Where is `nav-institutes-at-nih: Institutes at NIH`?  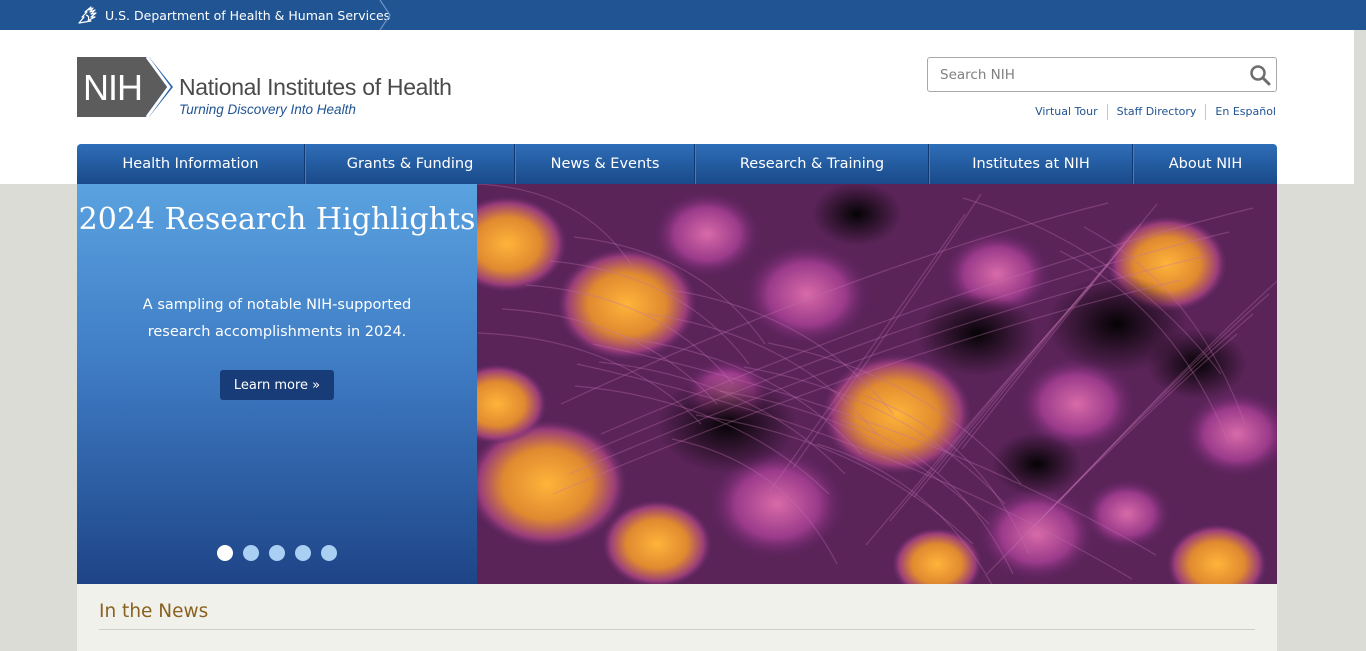 nav-institutes-at-nih: Institutes at NIH is located at coordinates (1031, 164).